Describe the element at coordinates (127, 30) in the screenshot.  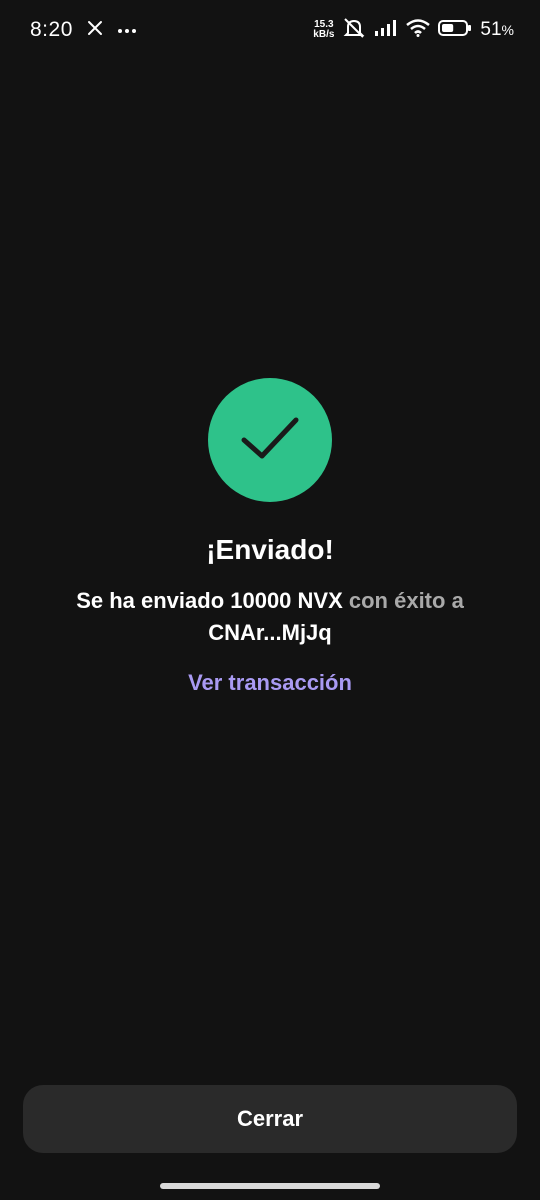
I see `more-dots-icon` at that location.